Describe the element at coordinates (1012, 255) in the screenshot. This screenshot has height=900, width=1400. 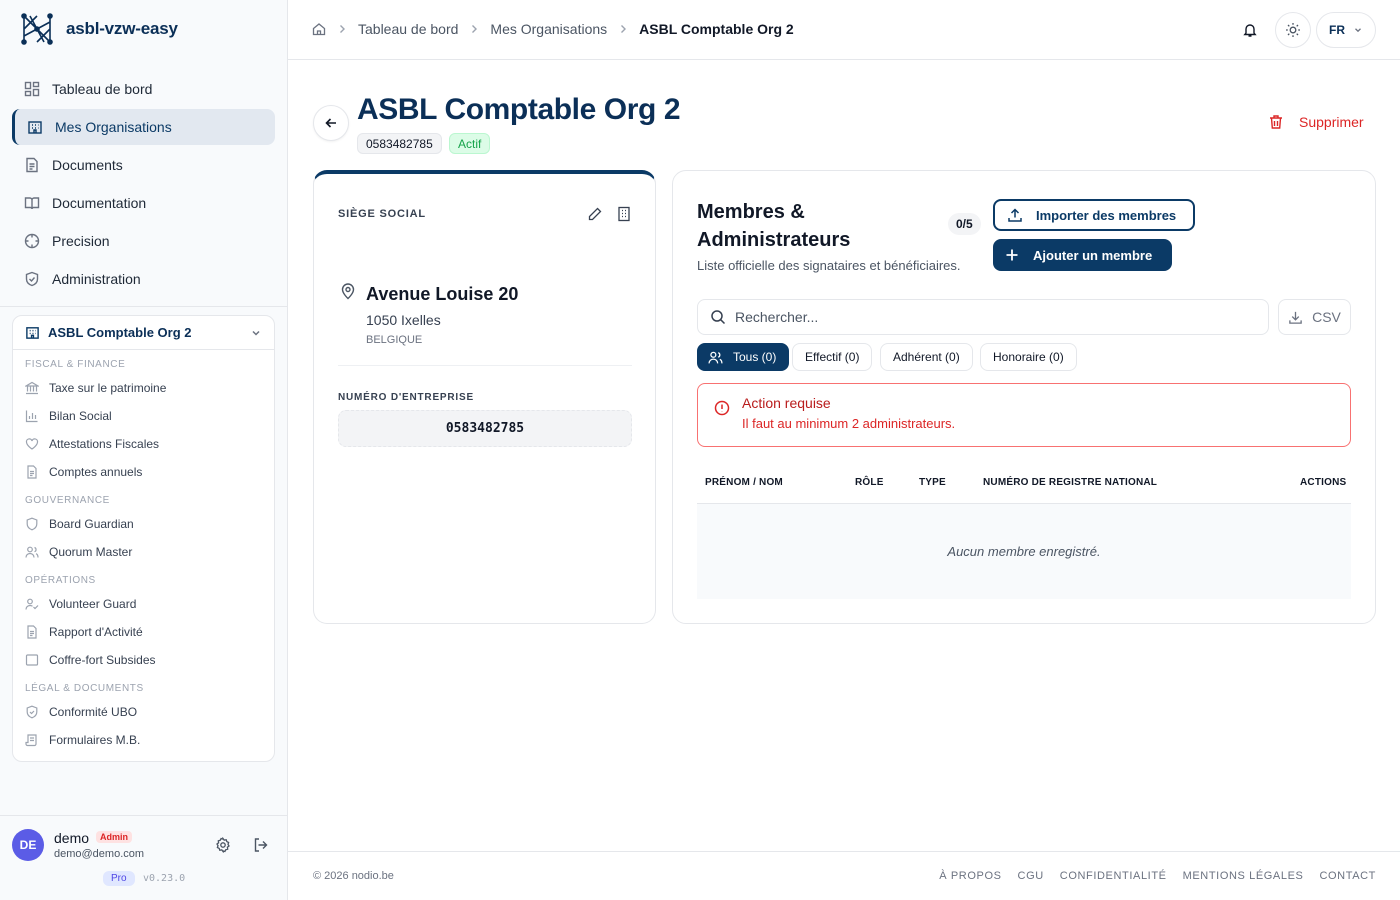
I see `plus-icon` at that location.